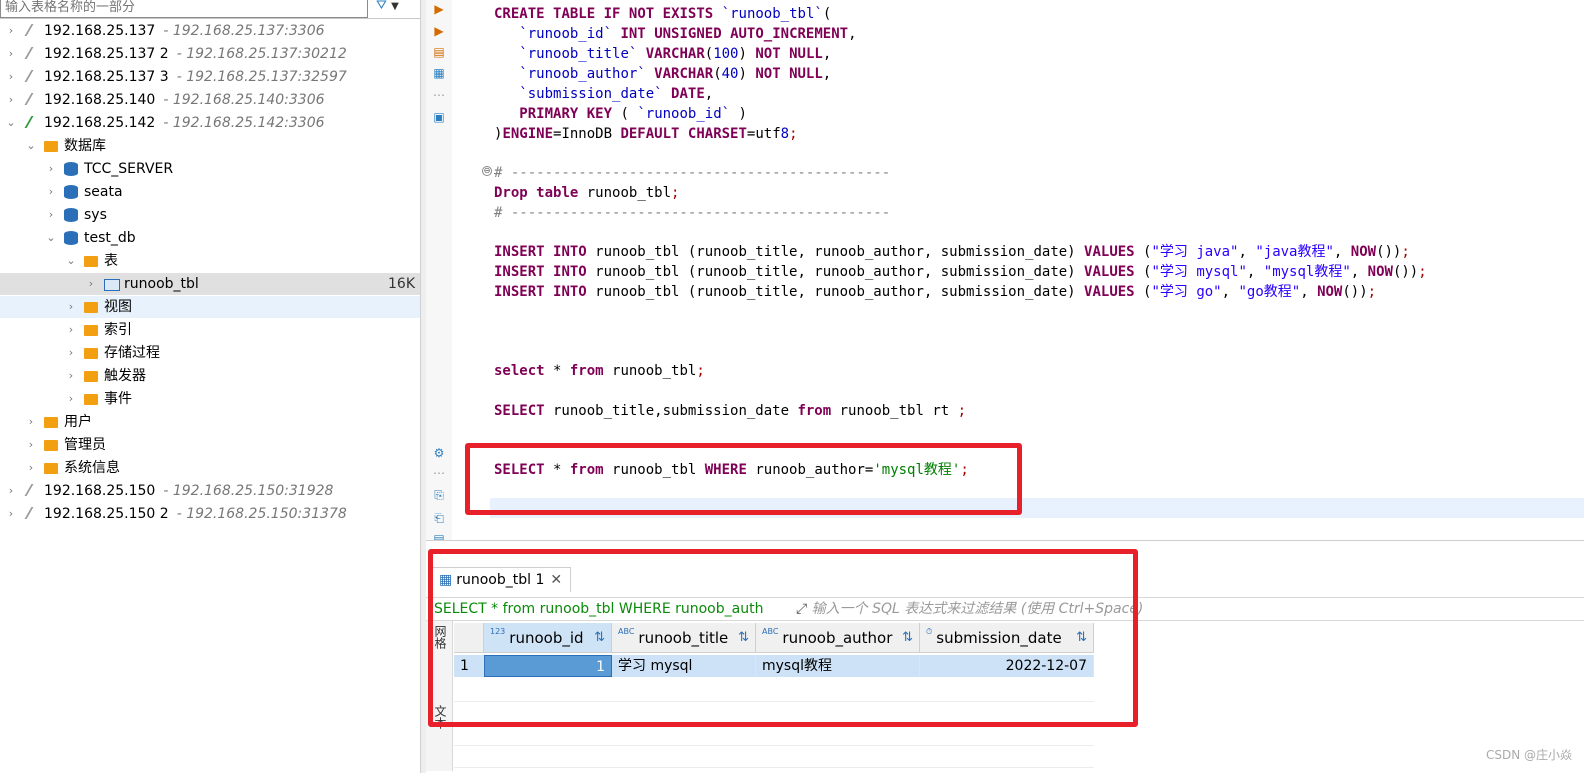  I want to click on close-icon: ✕, so click(556, 580).